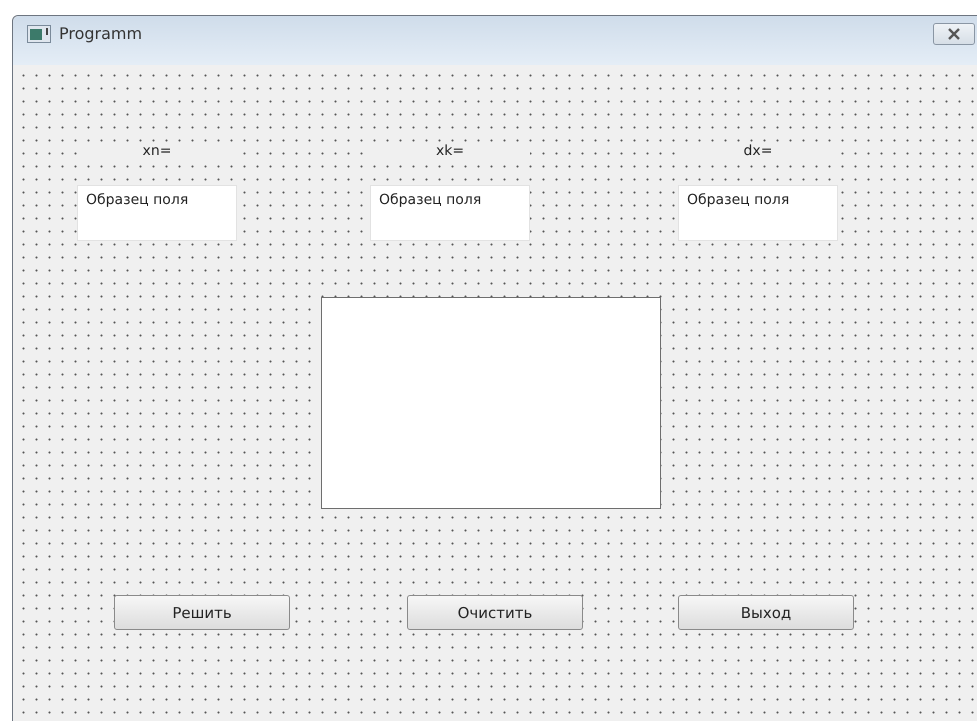 Image resolution: width=977 pixels, height=721 pixels. I want to click on window-icon, so click(39, 33).